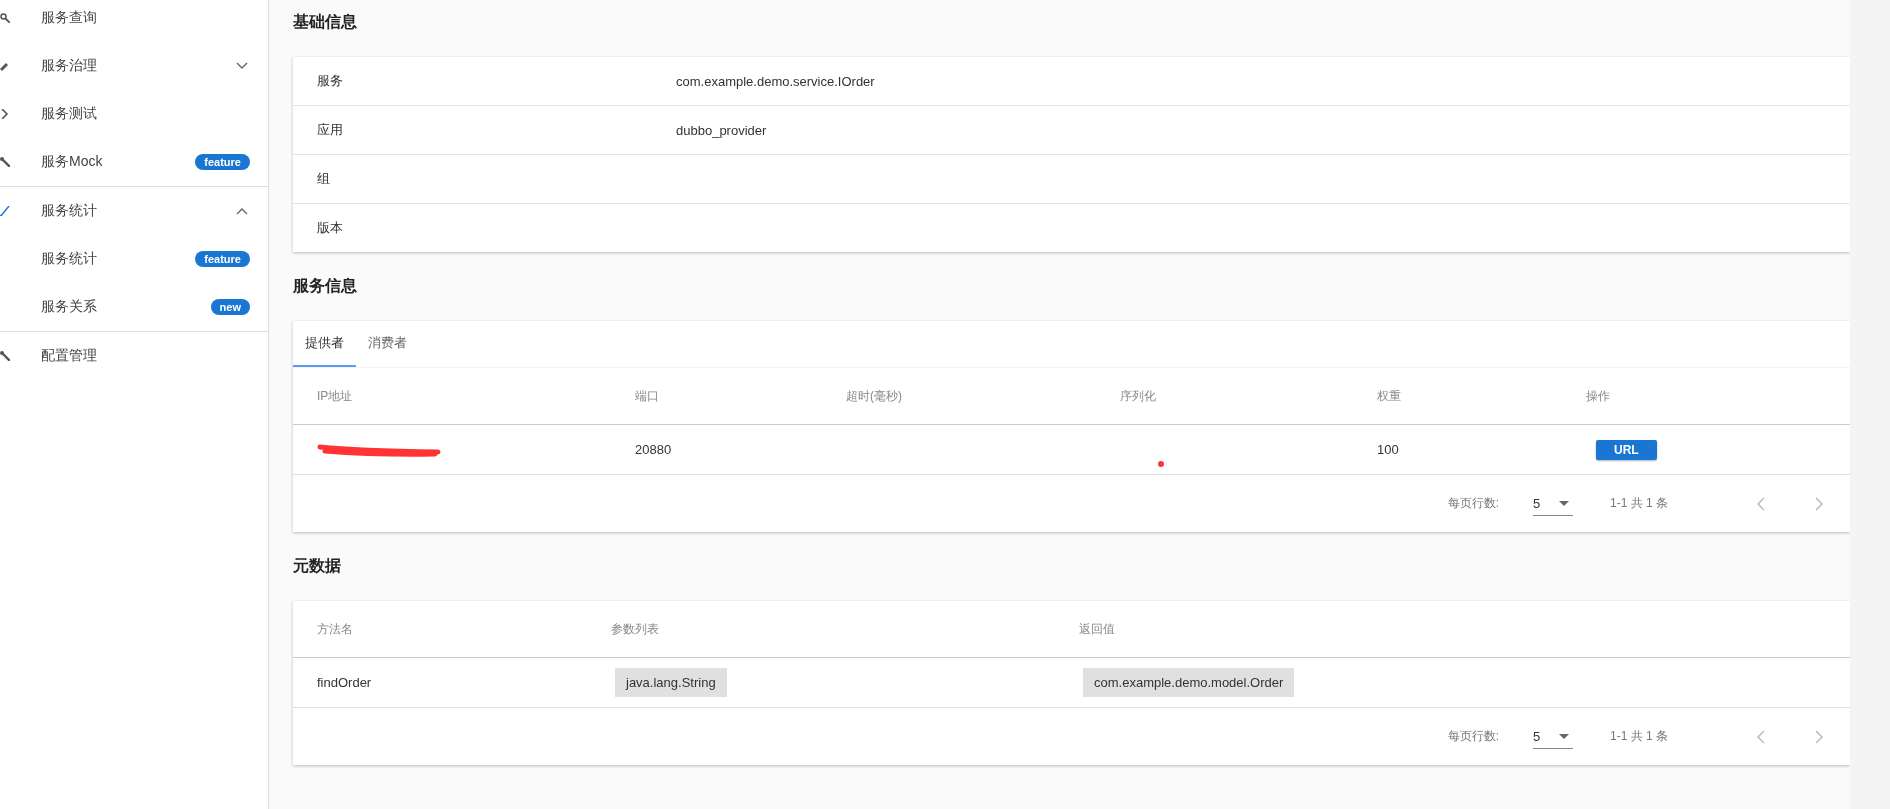 This screenshot has height=809, width=1890. What do you see at coordinates (1389, 396) in the screenshot?
I see `column-header: 权重` at bounding box center [1389, 396].